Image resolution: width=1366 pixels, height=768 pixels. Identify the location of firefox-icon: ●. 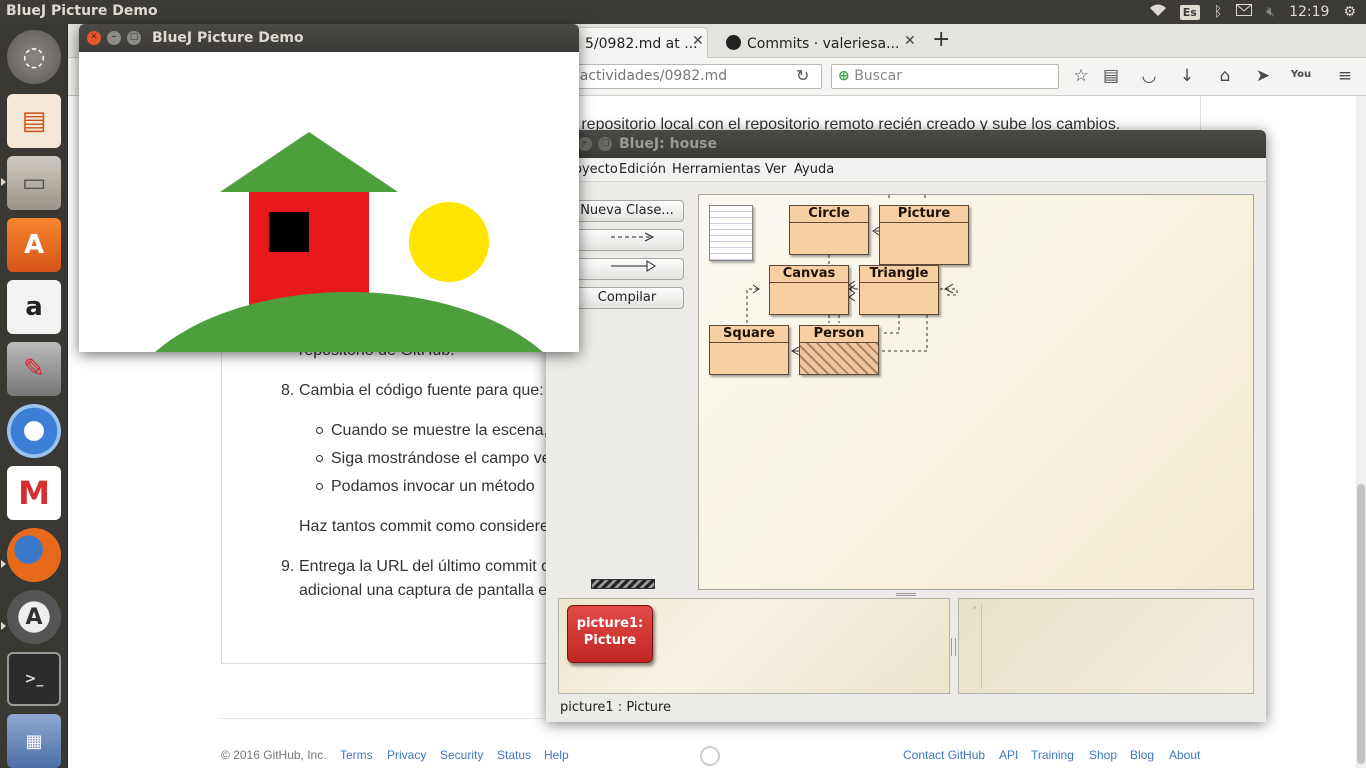
(34, 555).